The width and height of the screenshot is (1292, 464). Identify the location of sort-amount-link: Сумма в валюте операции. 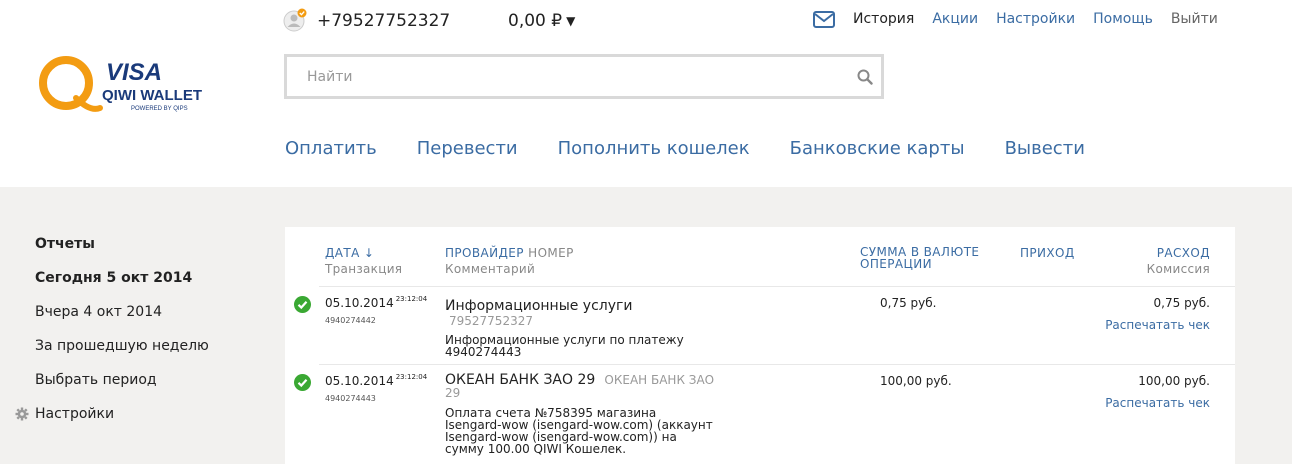
(919, 258).